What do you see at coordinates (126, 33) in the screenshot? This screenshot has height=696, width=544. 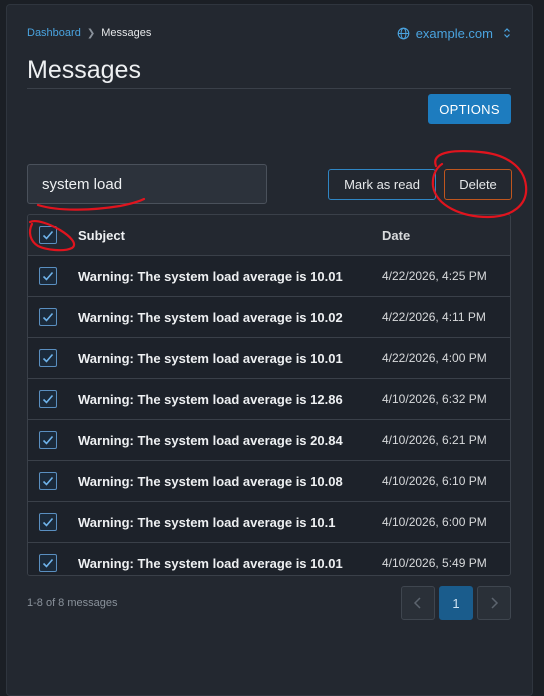 I see `breadcrumb-current: Messages` at bounding box center [126, 33].